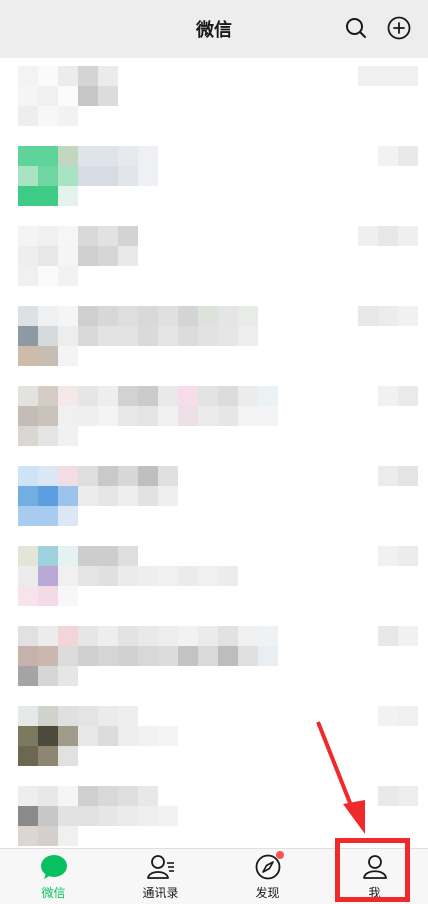 The image size is (428, 904). What do you see at coordinates (53, 866) in the screenshot?
I see `chat-bubble-icon` at bounding box center [53, 866].